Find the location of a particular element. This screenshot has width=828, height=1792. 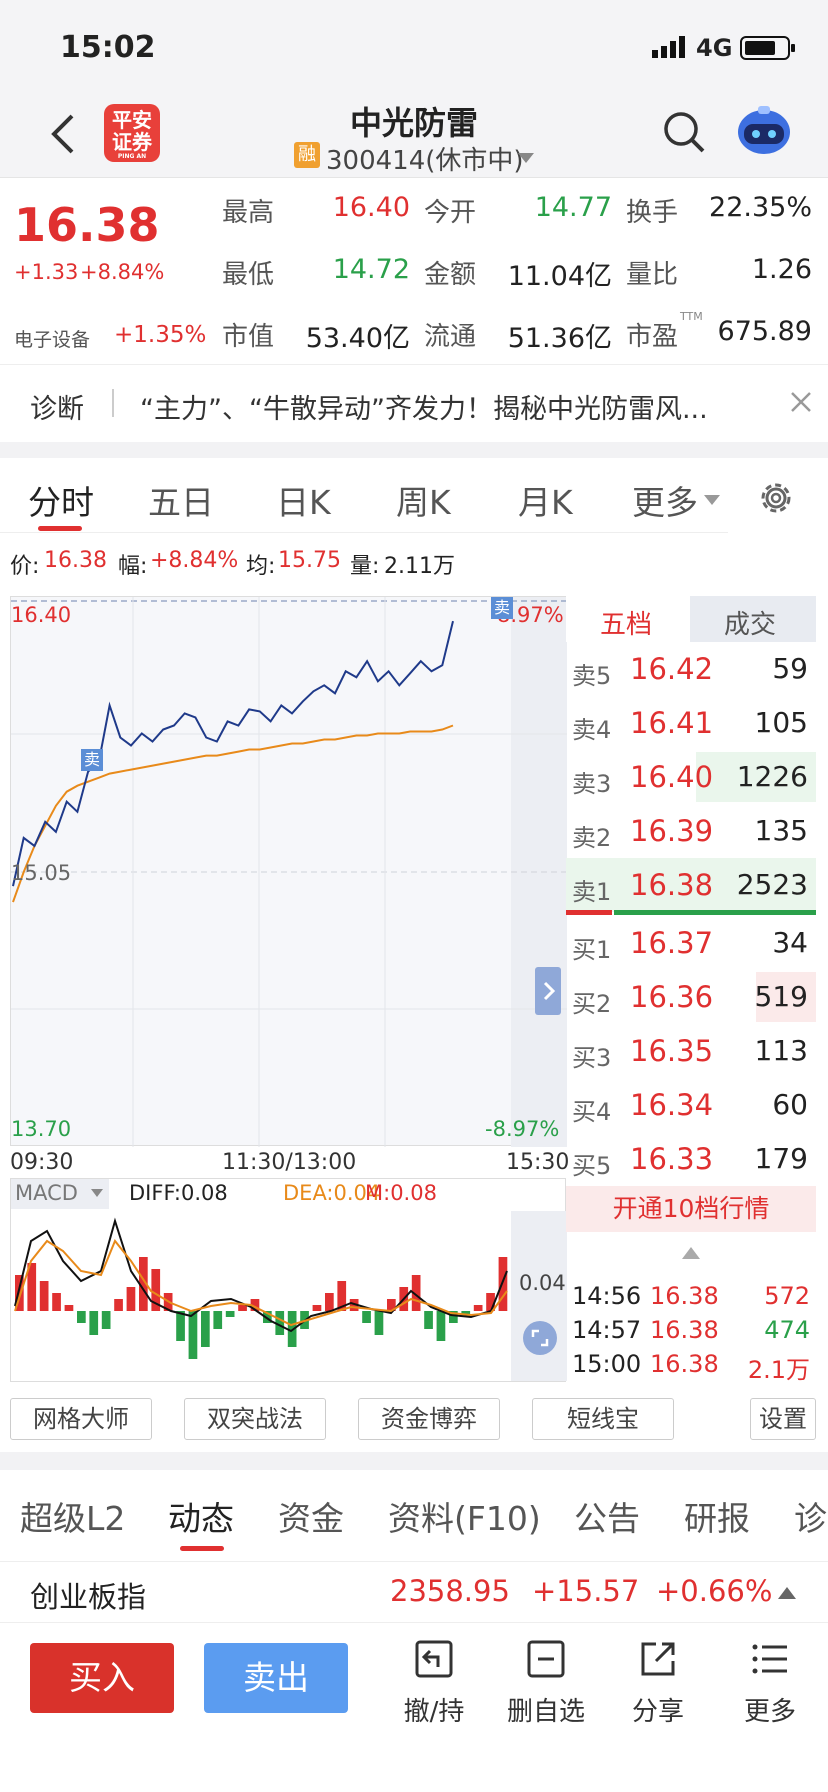

tab-monthly-k: 月K is located at coordinates (545, 500).